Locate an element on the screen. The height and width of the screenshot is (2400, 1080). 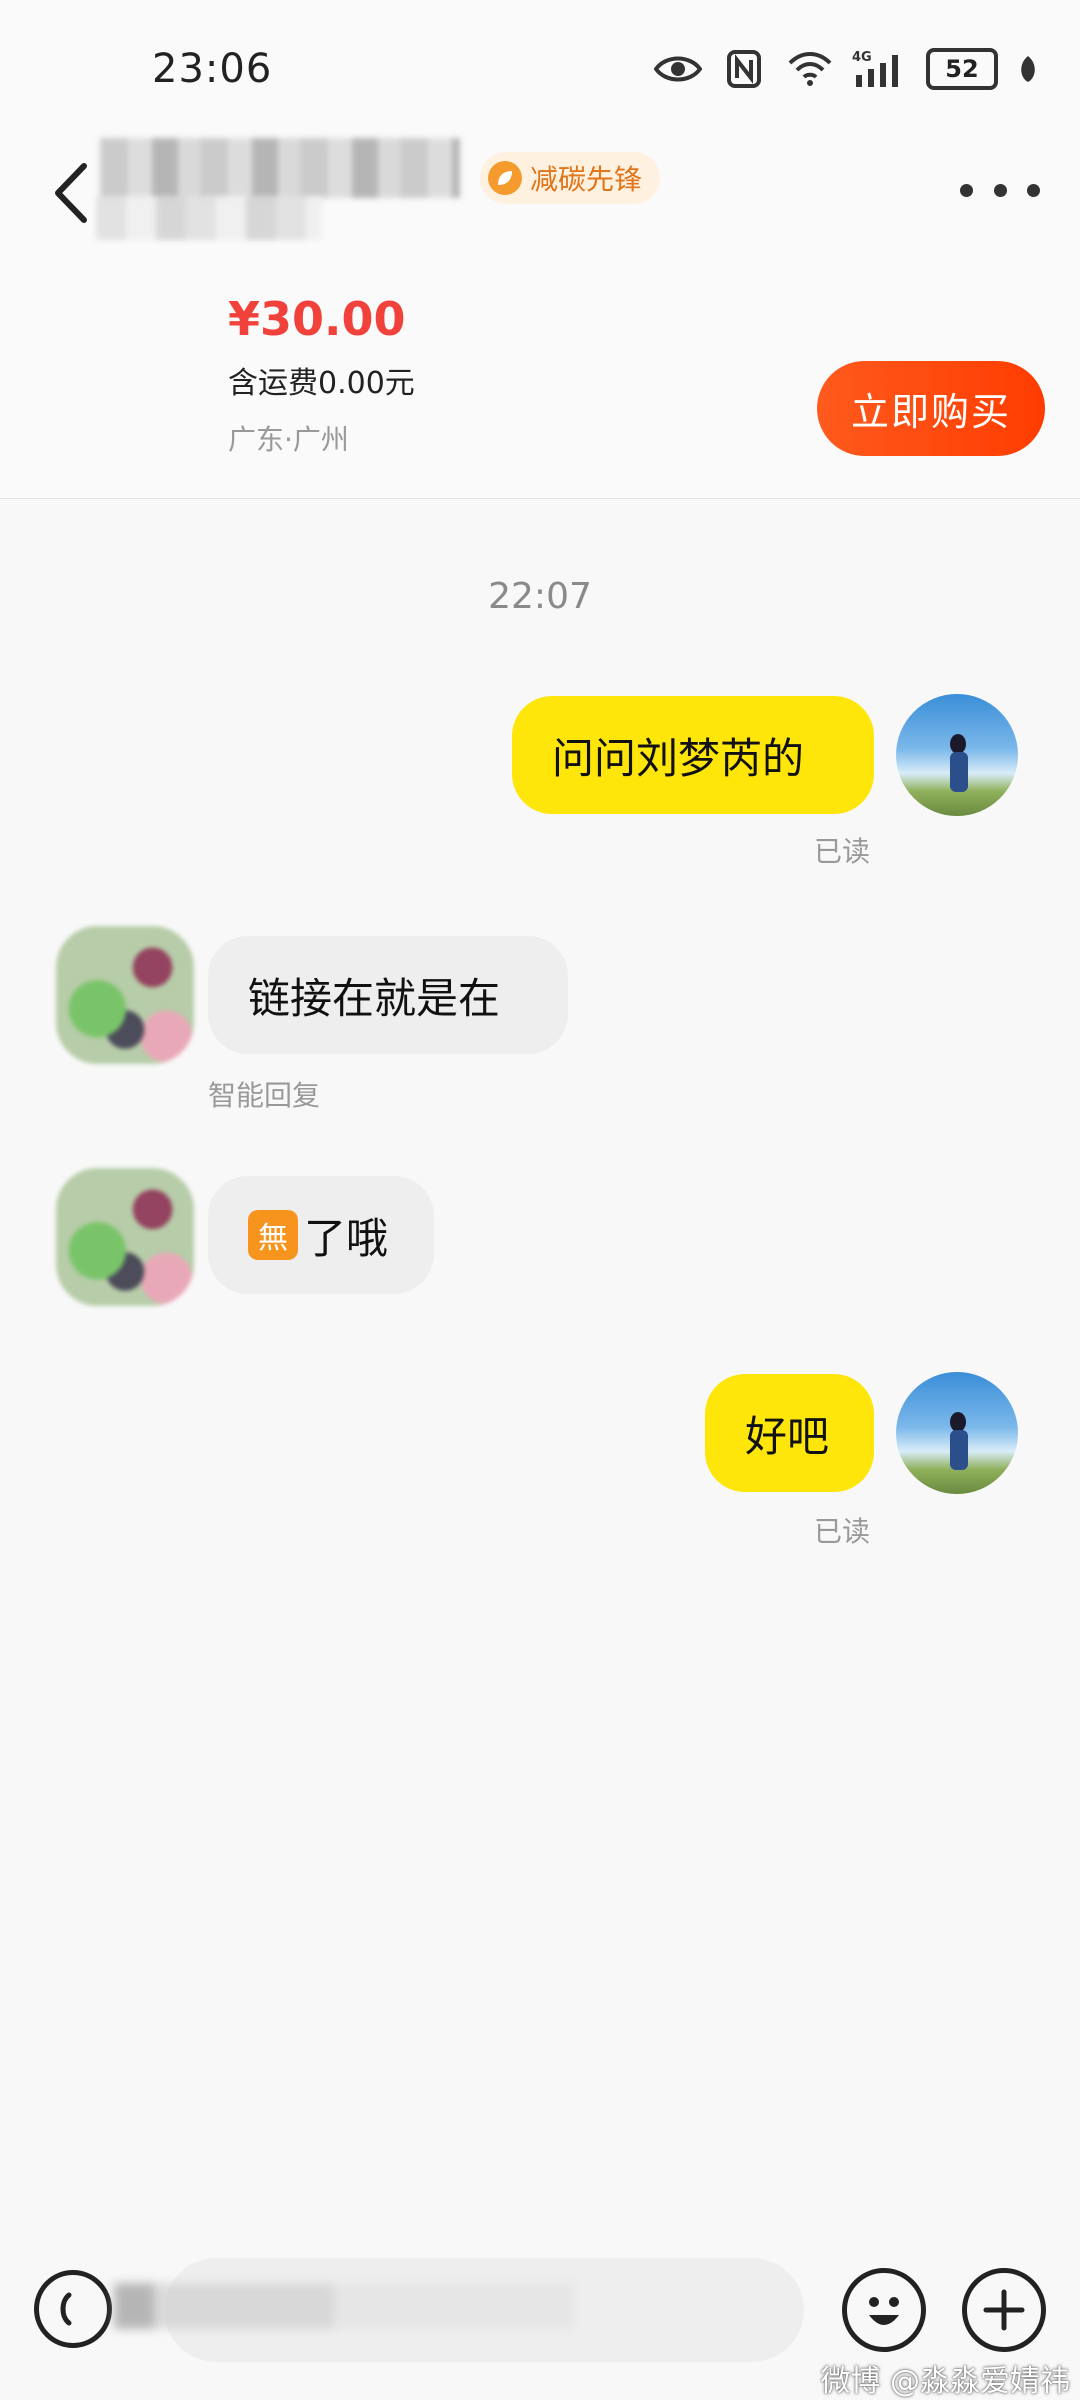
seller-name-blurred is located at coordinates (280, 168).